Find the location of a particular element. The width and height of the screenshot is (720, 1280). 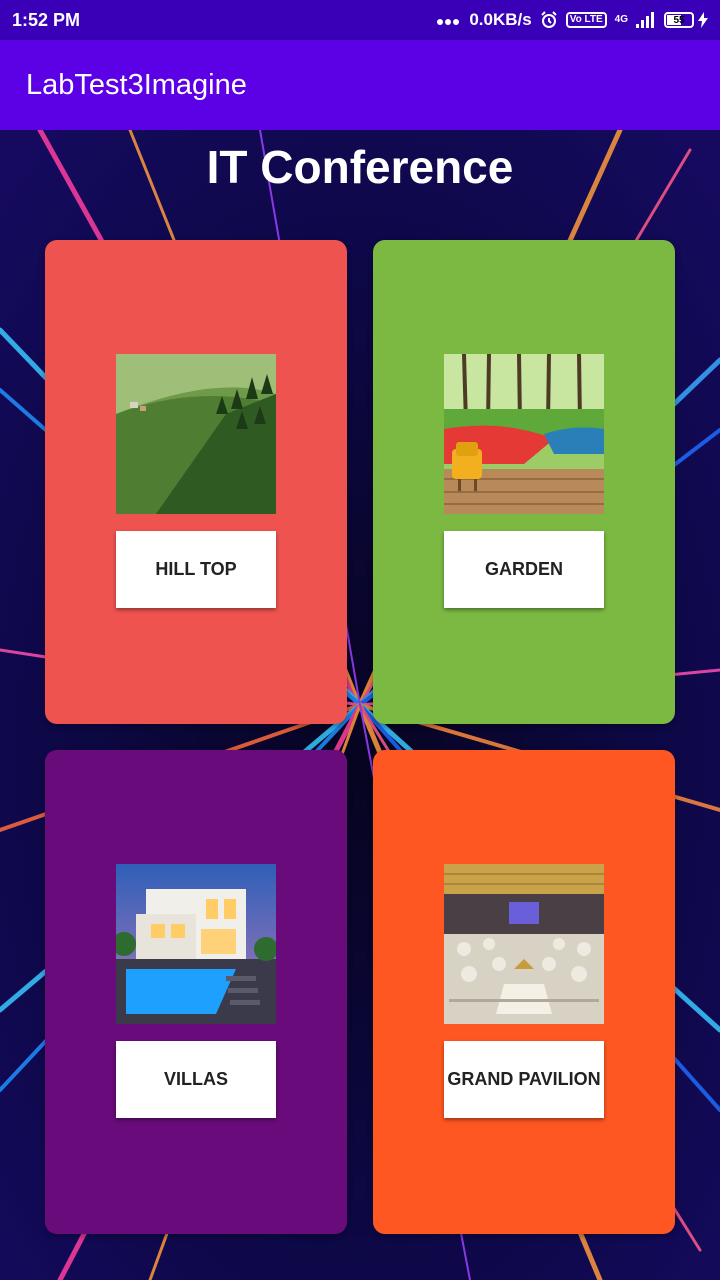

app-title: LabTest3Imagine is located at coordinates (136, 84).